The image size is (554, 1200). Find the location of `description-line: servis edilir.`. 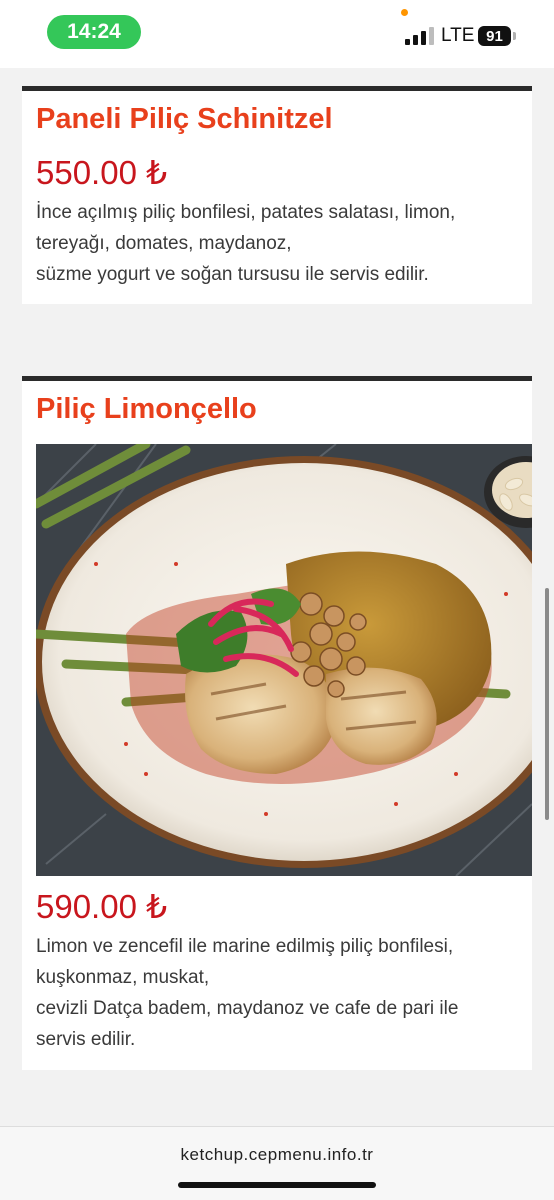

description-line: servis edilir. is located at coordinates (86, 1039).